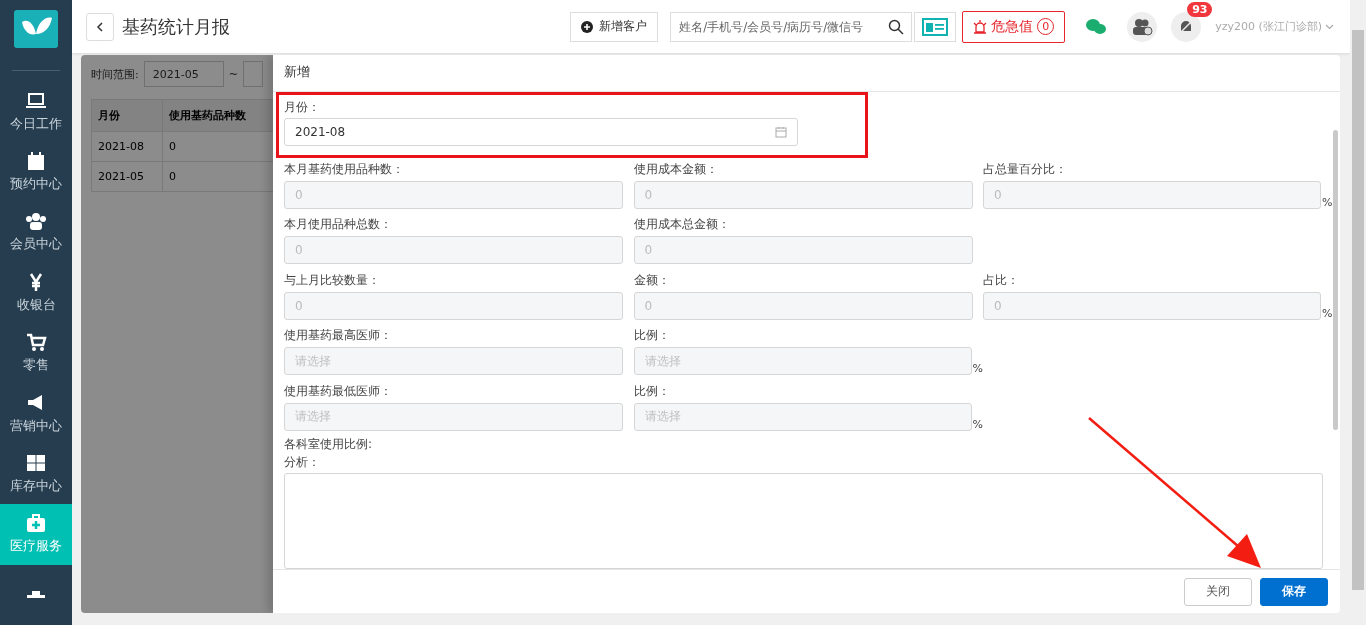  I want to click on date-field, so click(252, 74).